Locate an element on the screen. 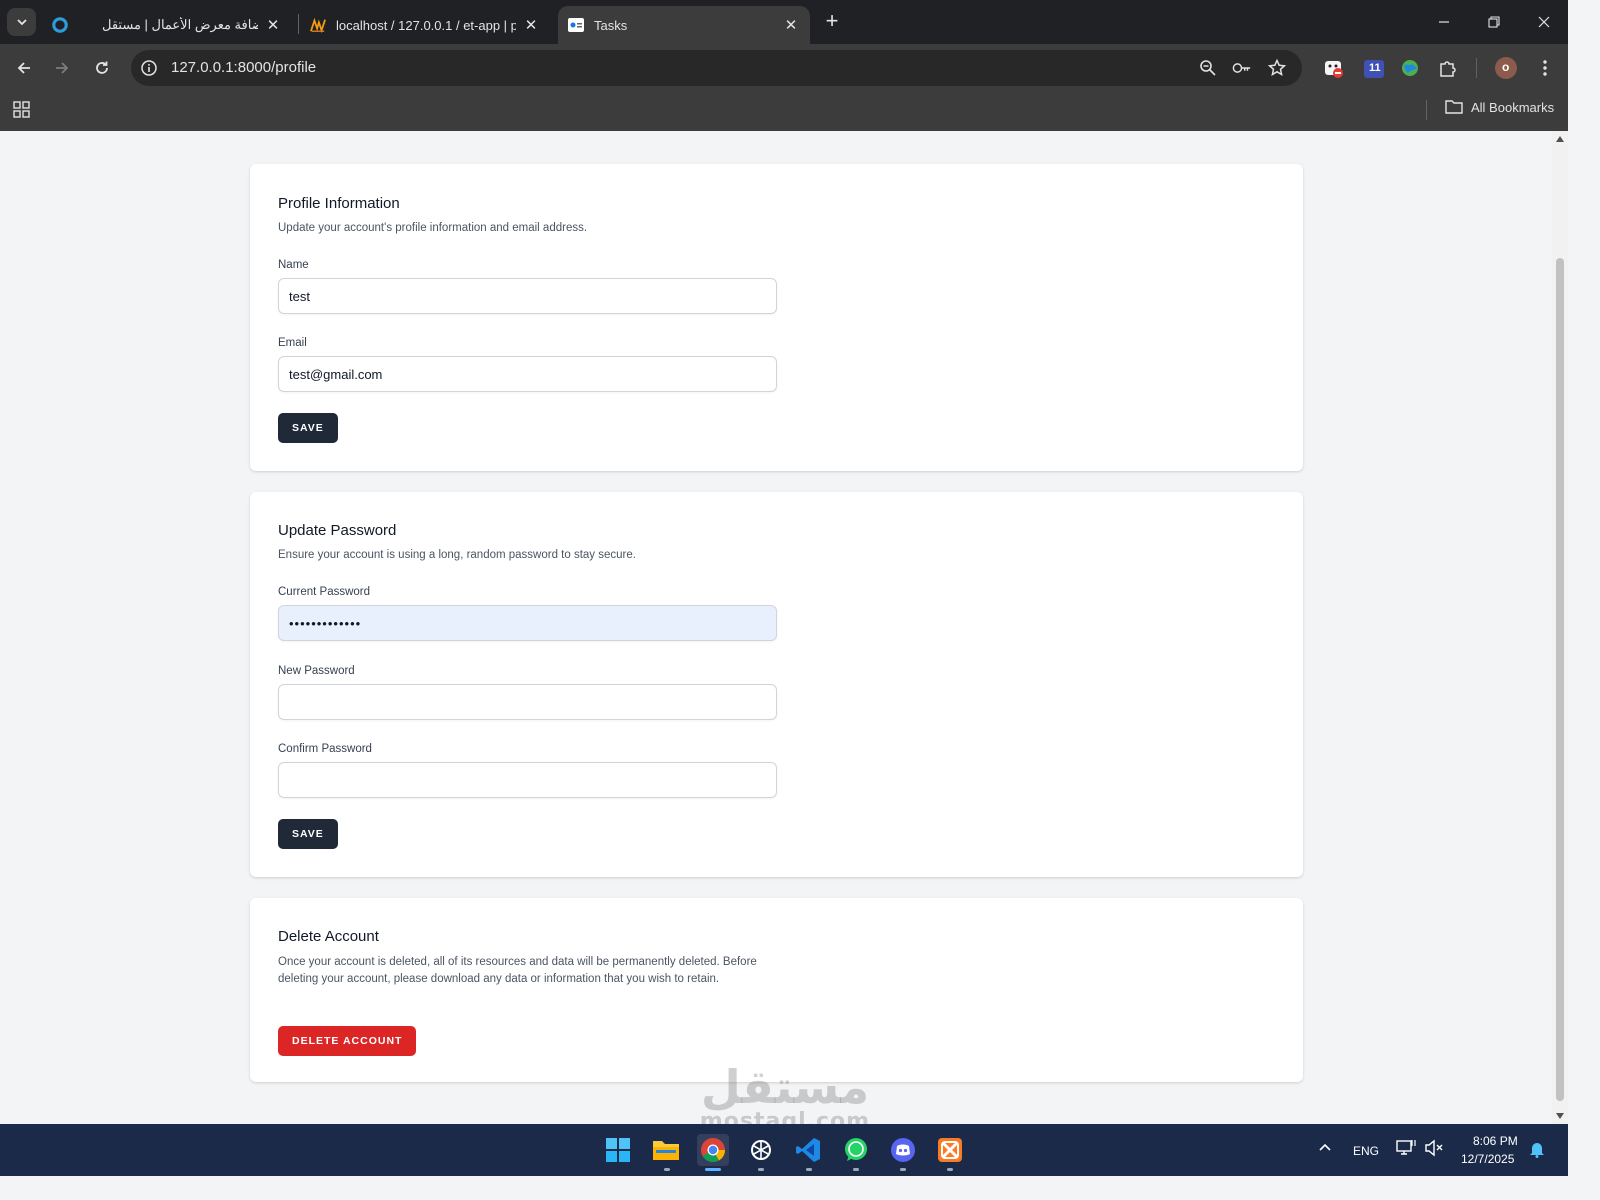  password-key-icon is located at coordinates (1242, 68).